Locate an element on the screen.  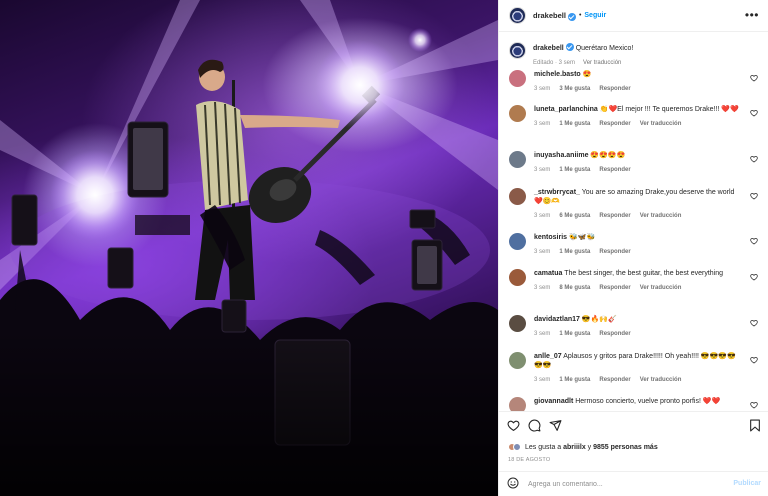
follow-button: Seguir is located at coordinates (595, 15).